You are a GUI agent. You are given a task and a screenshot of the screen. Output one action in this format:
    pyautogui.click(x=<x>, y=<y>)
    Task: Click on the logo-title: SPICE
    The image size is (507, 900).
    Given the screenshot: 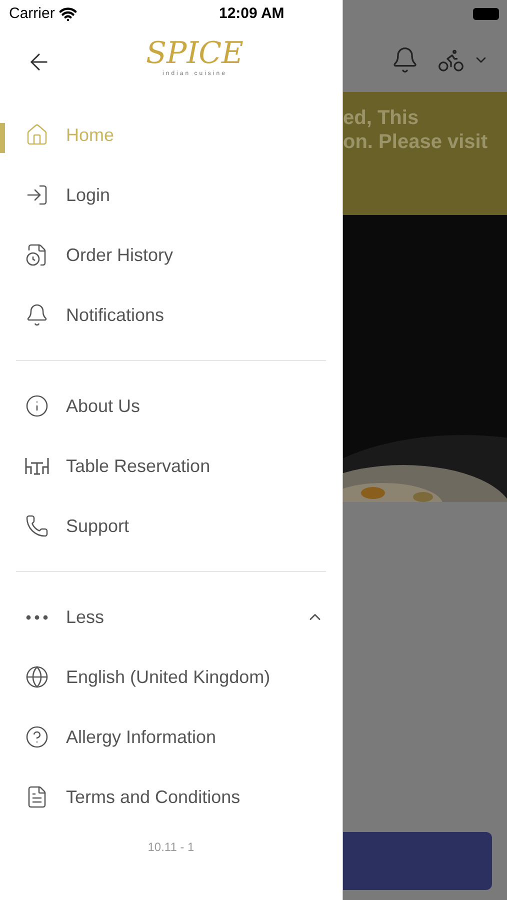 What is the action you would take?
    pyautogui.click(x=195, y=54)
    